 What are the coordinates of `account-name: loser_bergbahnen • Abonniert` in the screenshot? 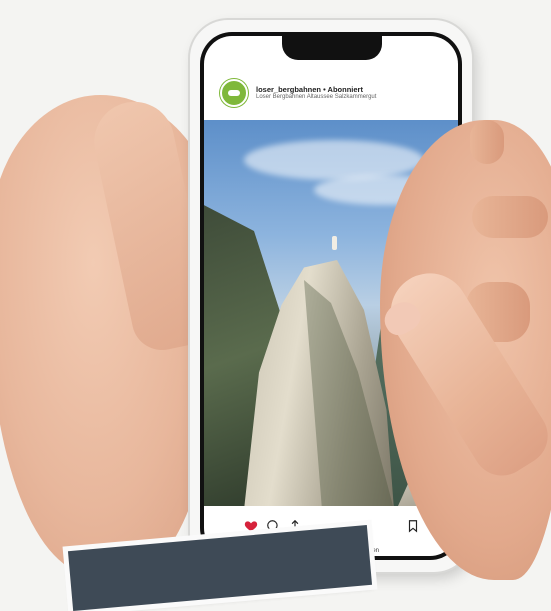 It's located at (316, 89).